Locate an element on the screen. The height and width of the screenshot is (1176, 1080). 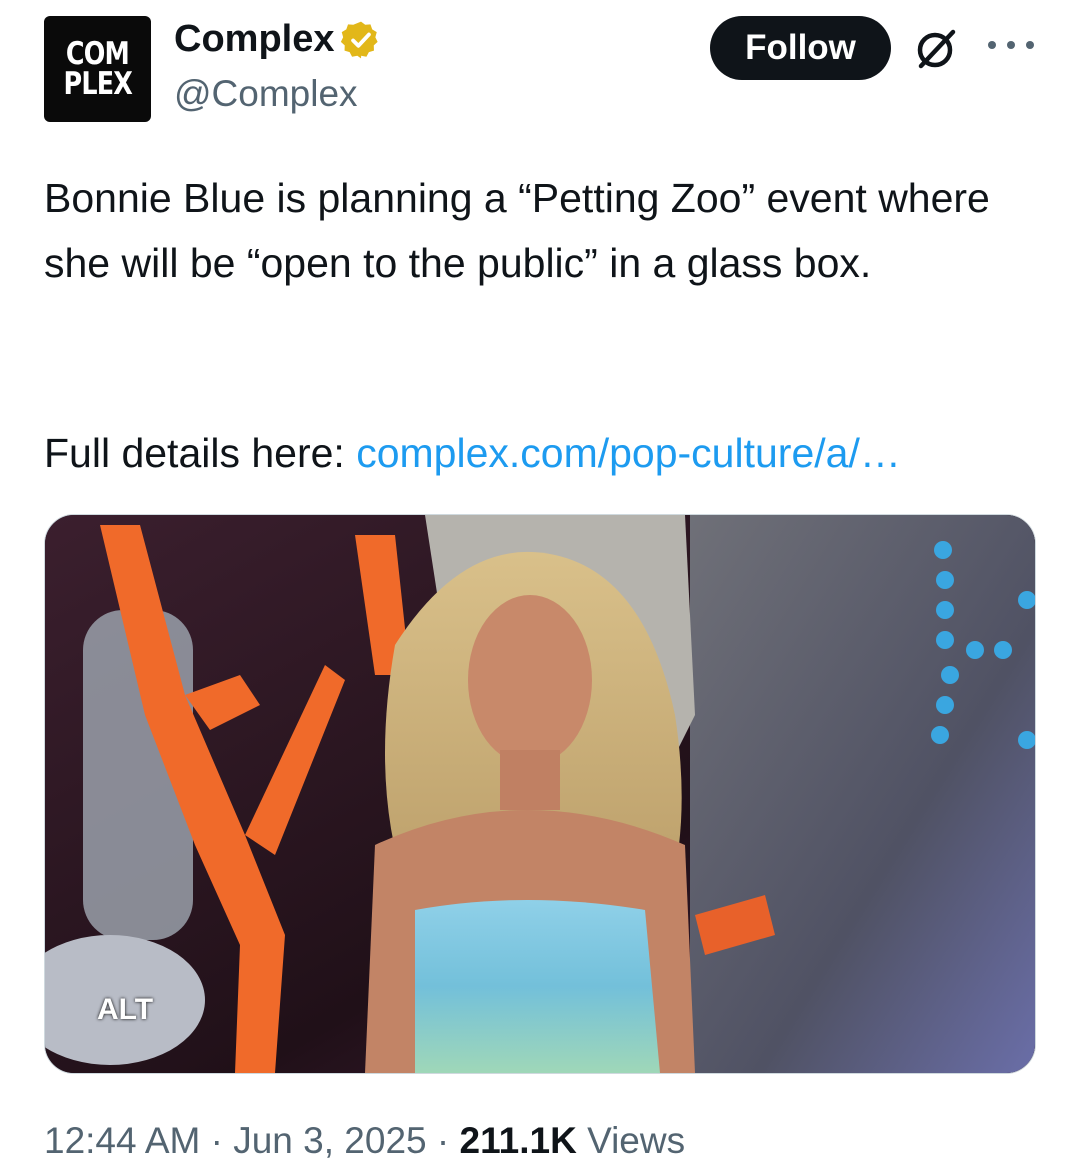
views-count: 211.1K is located at coordinates (518, 1140).